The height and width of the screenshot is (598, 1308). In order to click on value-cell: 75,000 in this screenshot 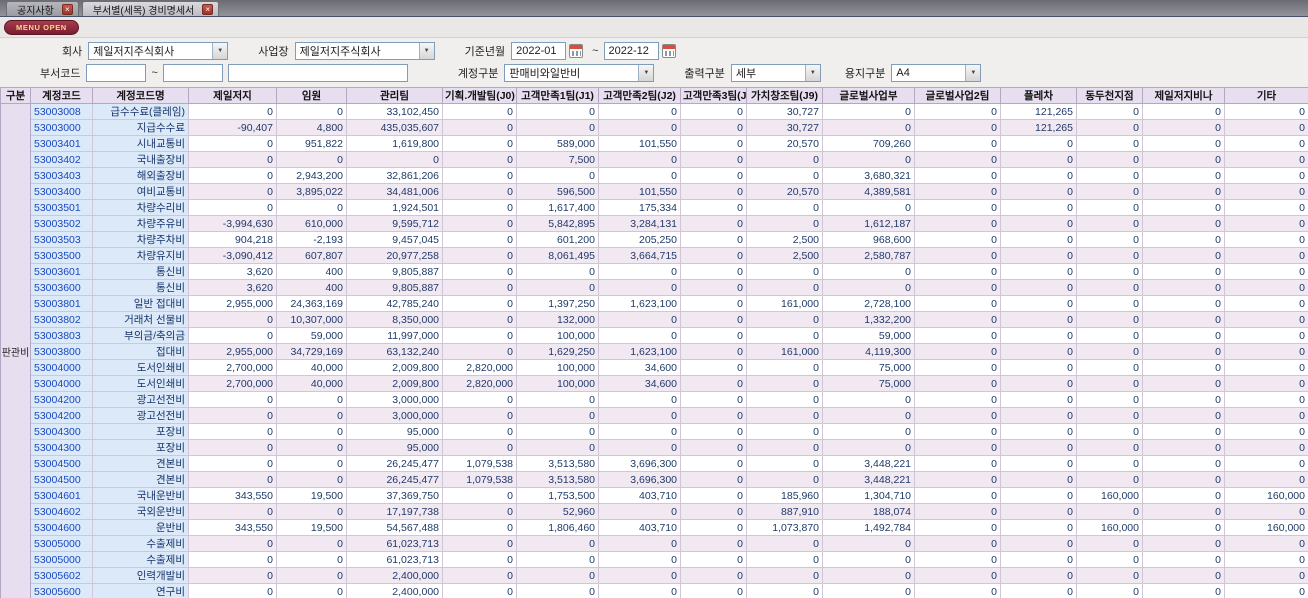, I will do `click(868, 367)`.